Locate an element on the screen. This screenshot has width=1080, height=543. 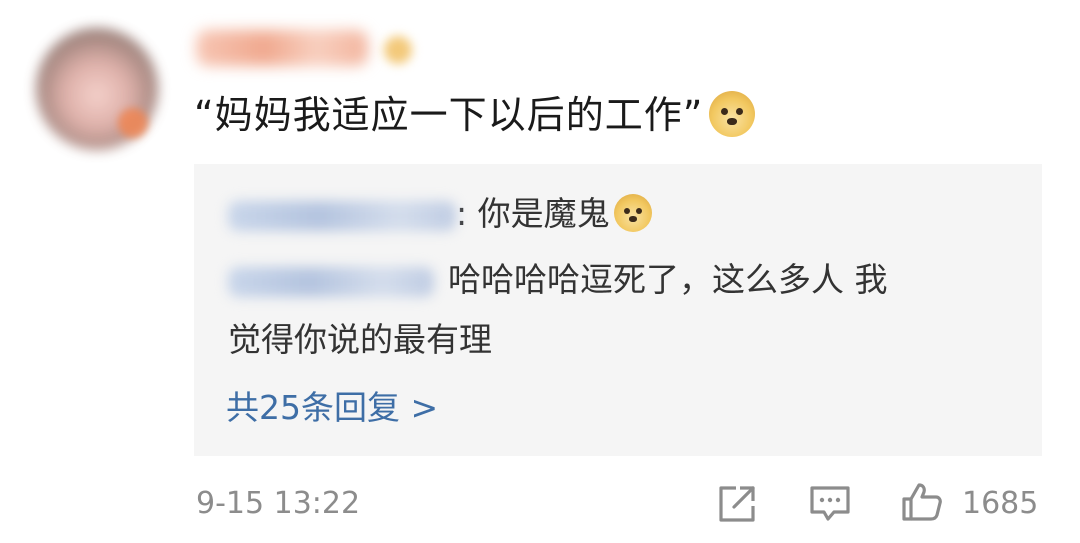
comment-text: “妈妈我适应一下以后的工作” is located at coordinates (475, 115).